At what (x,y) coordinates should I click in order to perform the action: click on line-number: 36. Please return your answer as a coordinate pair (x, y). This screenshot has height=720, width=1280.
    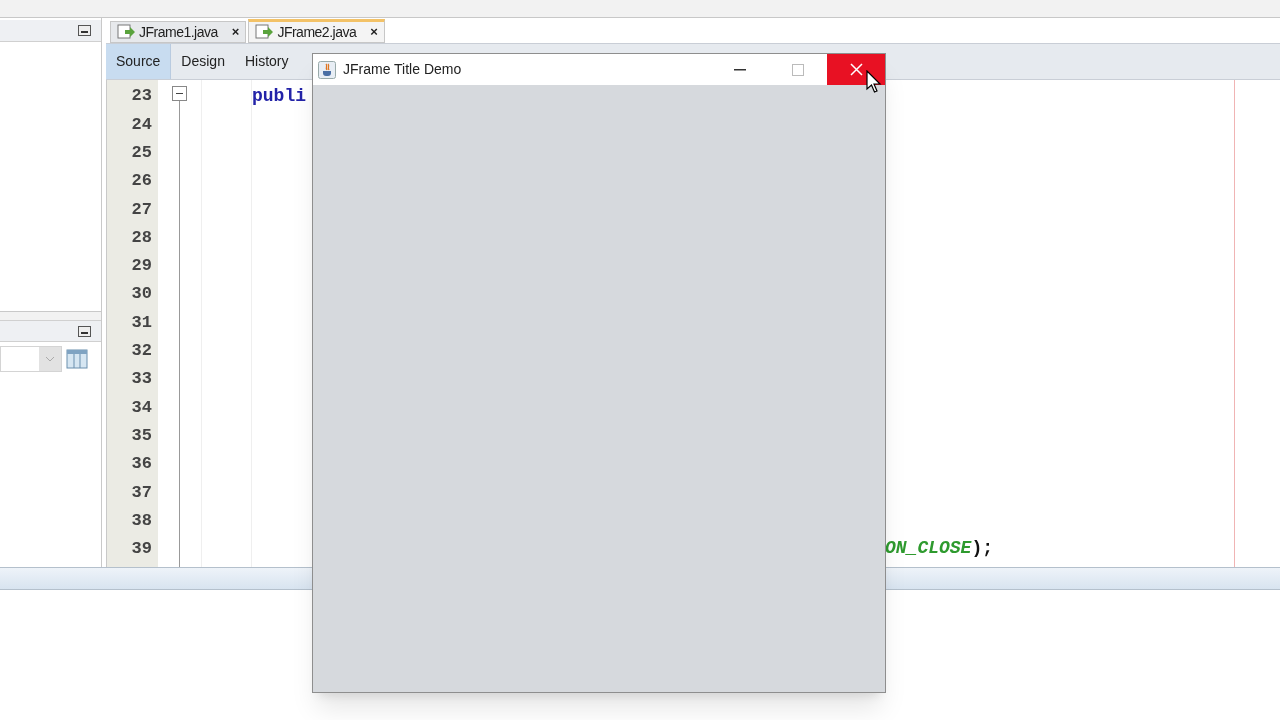
    Looking at the image, I should click on (141, 464).